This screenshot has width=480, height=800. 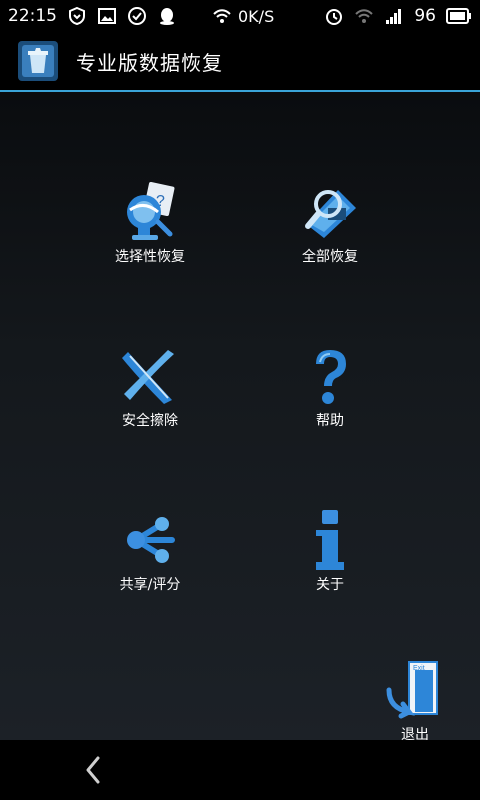 What do you see at coordinates (412, 690) in the screenshot?
I see `exit-door-icon: Exit` at bounding box center [412, 690].